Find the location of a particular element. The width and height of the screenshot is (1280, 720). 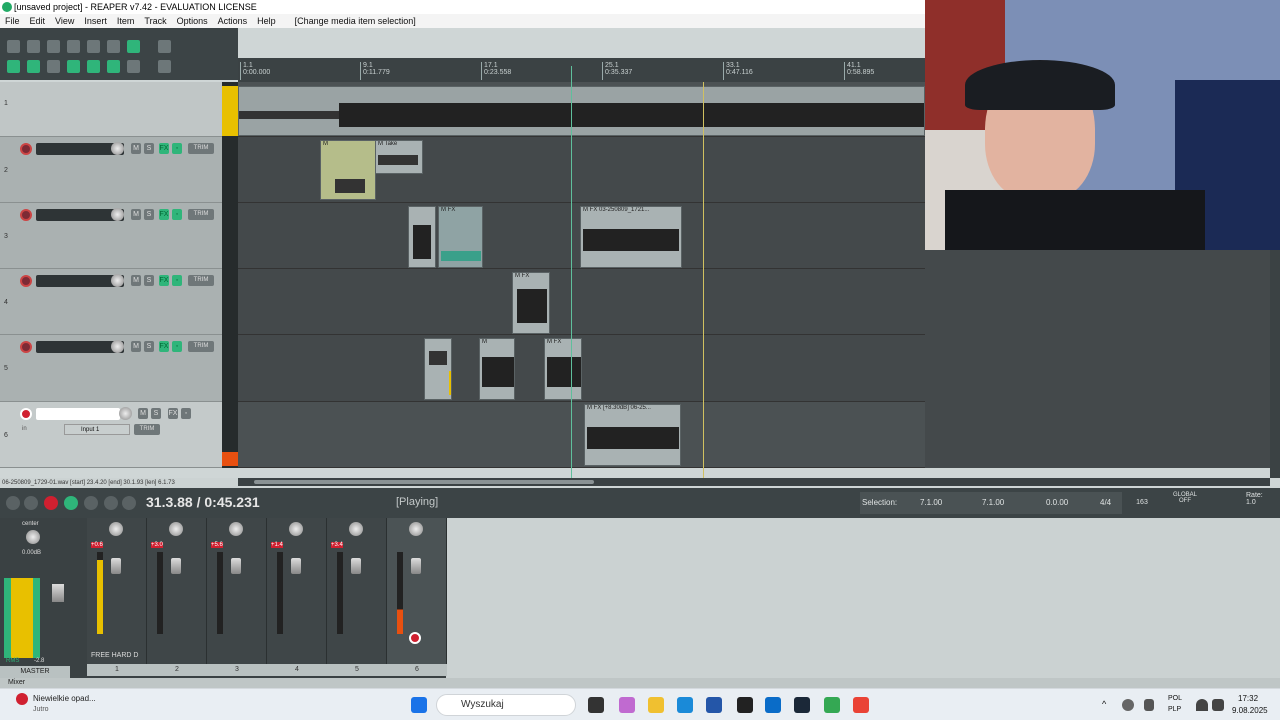

menu-insert: Insert is located at coordinates (95, 21).